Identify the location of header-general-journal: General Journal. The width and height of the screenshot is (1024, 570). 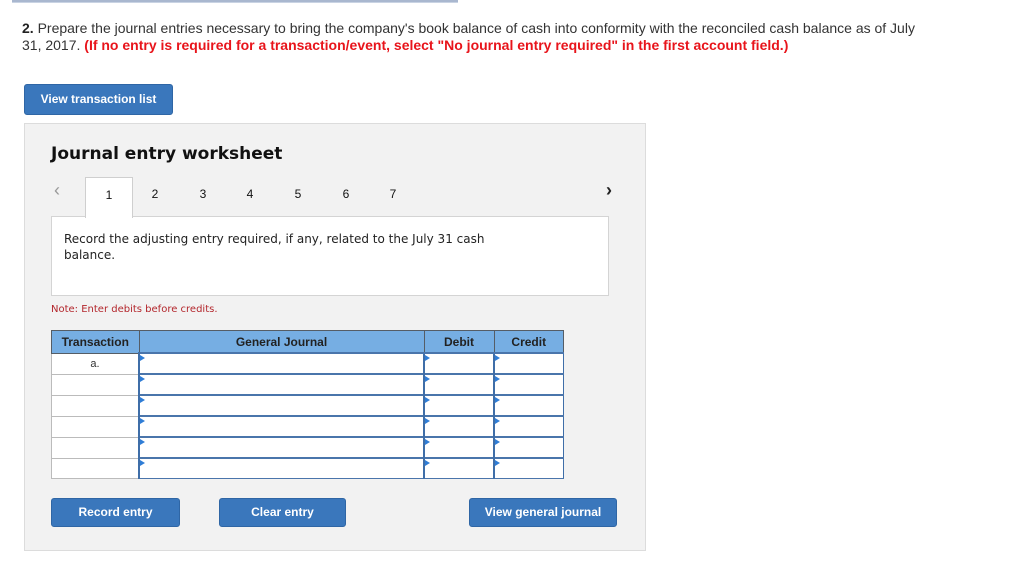
(281, 342).